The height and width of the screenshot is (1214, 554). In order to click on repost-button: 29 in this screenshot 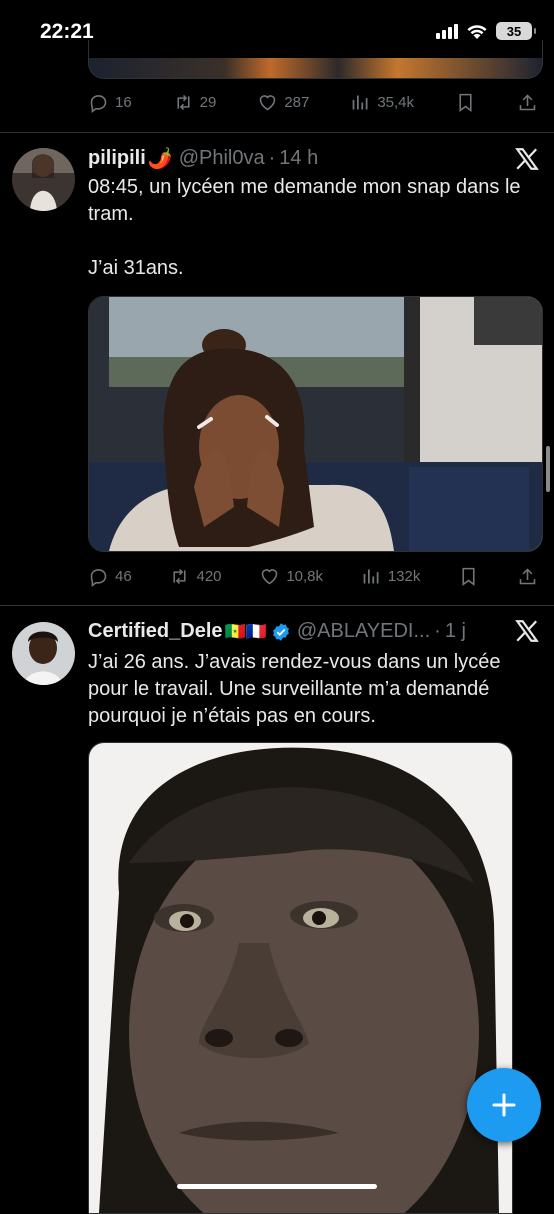, I will do `click(195, 102)`.